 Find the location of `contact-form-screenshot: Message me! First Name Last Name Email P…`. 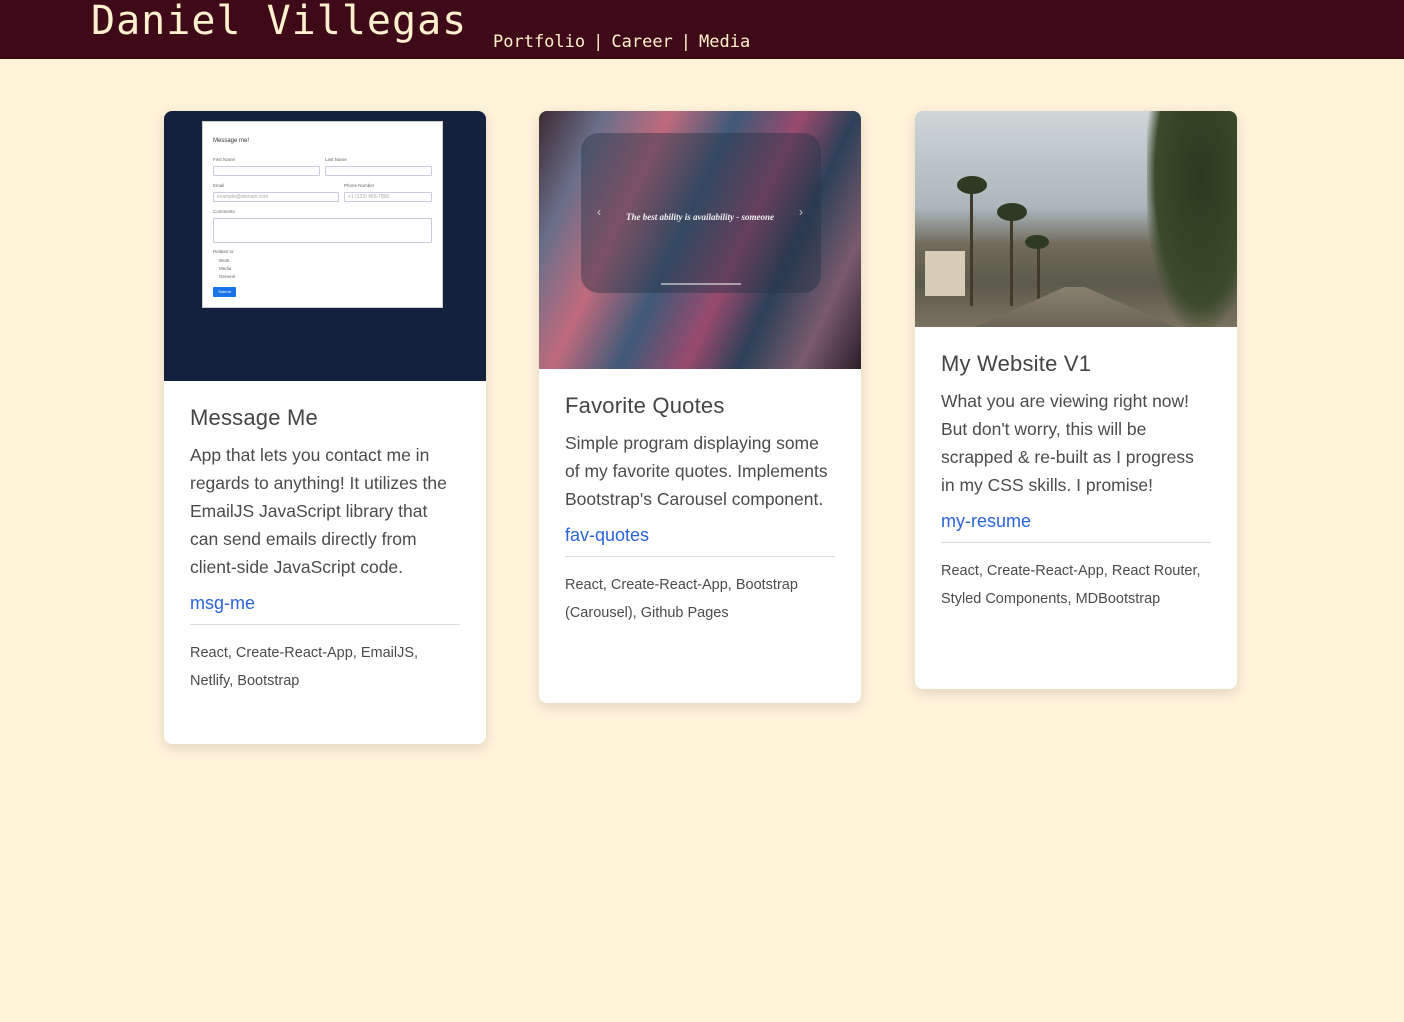

contact-form-screenshot: Message me! First Name Last Name Email P… is located at coordinates (322, 214).